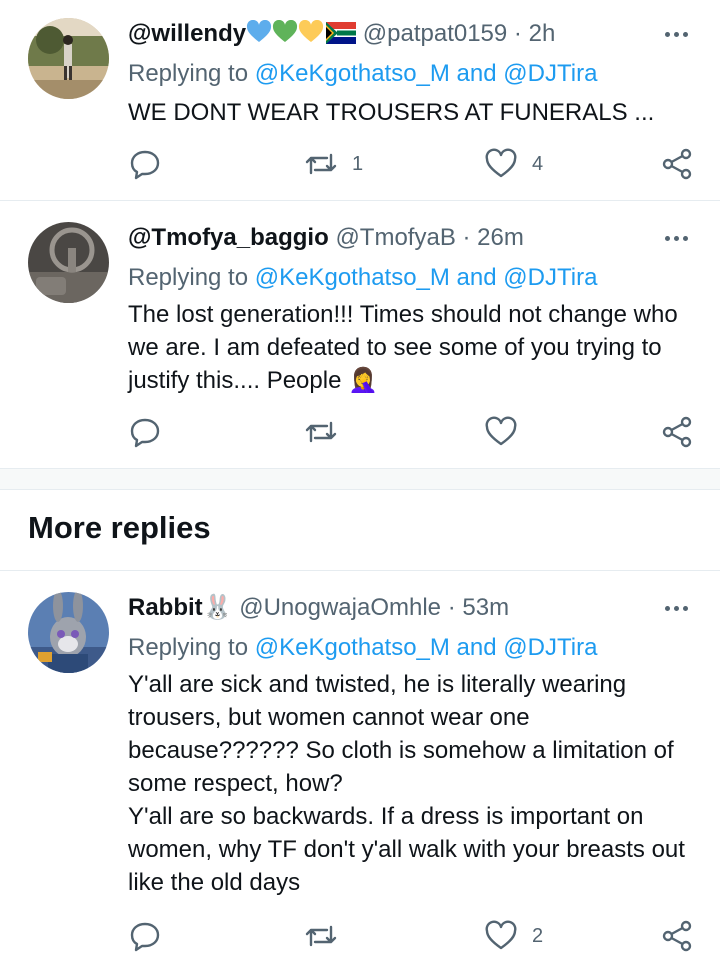 The image size is (720, 957). What do you see at coordinates (435, 33) in the screenshot?
I see `user-handle: @patpat0159` at bounding box center [435, 33].